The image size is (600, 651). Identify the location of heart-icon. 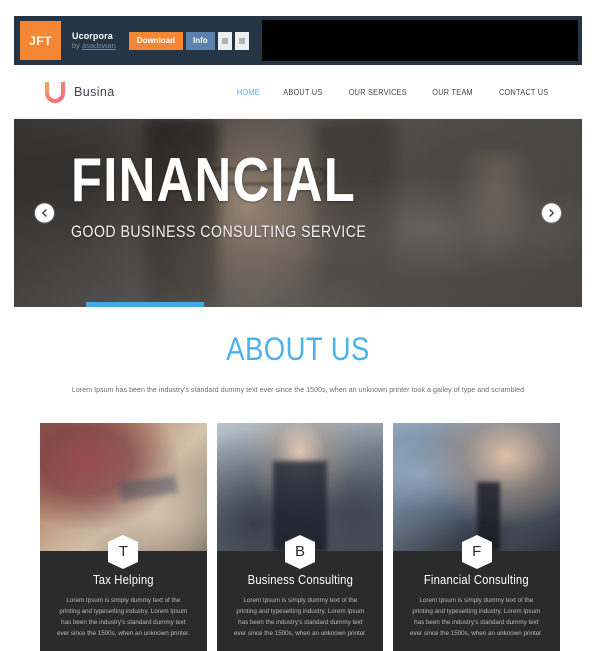
(241, 40).